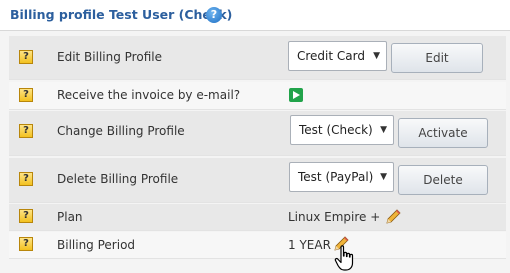  I want to click on select-value: Test (PayPal), so click(336, 177).